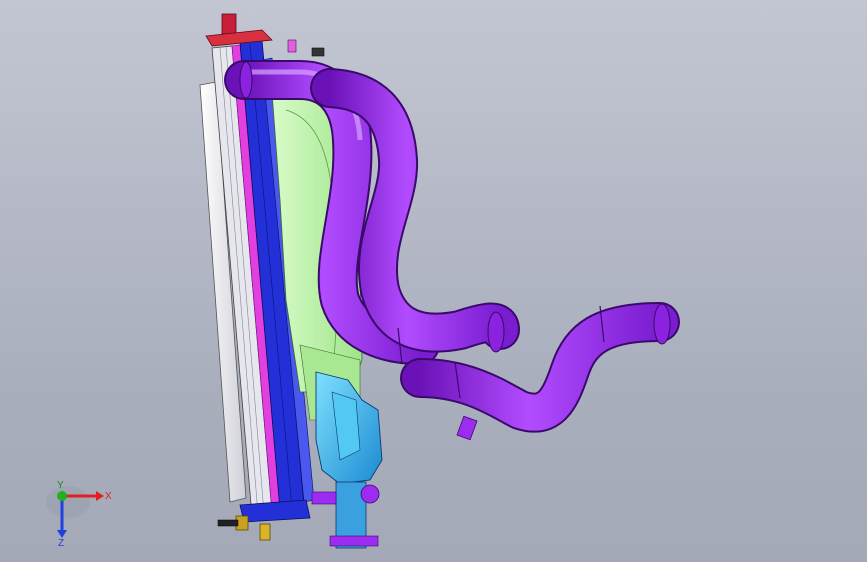 The image size is (867, 562). What do you see at coordinates (347, 460) in the screenshot?
I see `overflow-bottle` at bounding box center [347, 460].